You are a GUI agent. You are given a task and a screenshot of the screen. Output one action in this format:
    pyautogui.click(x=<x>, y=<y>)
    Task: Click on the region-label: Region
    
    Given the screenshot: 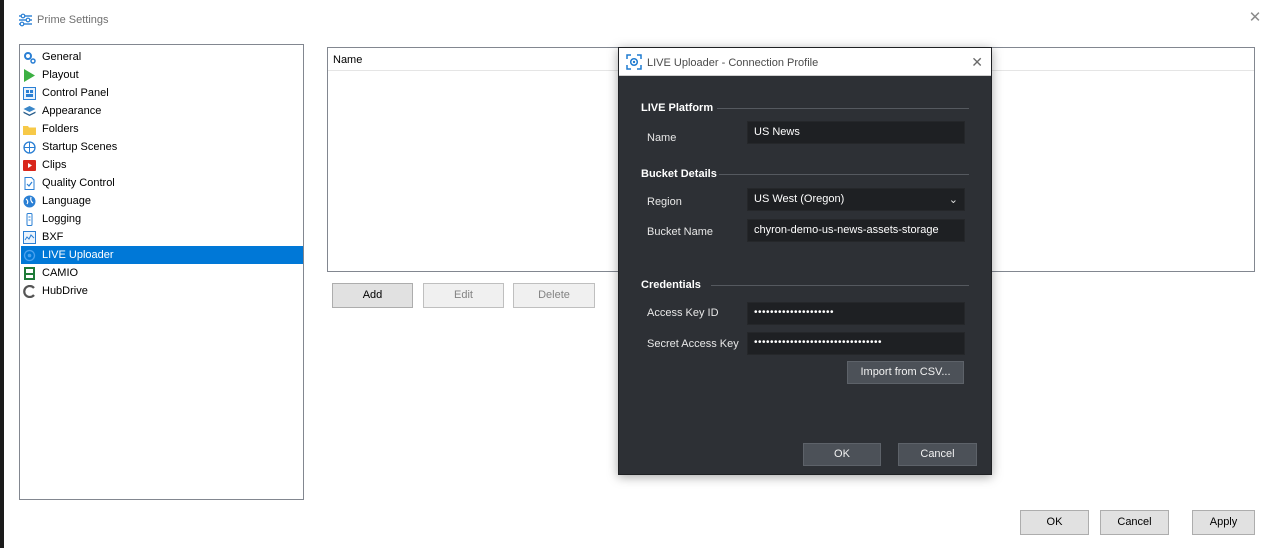 What is the action you would take?
    pyautogui.click(x=664, y=202)
    